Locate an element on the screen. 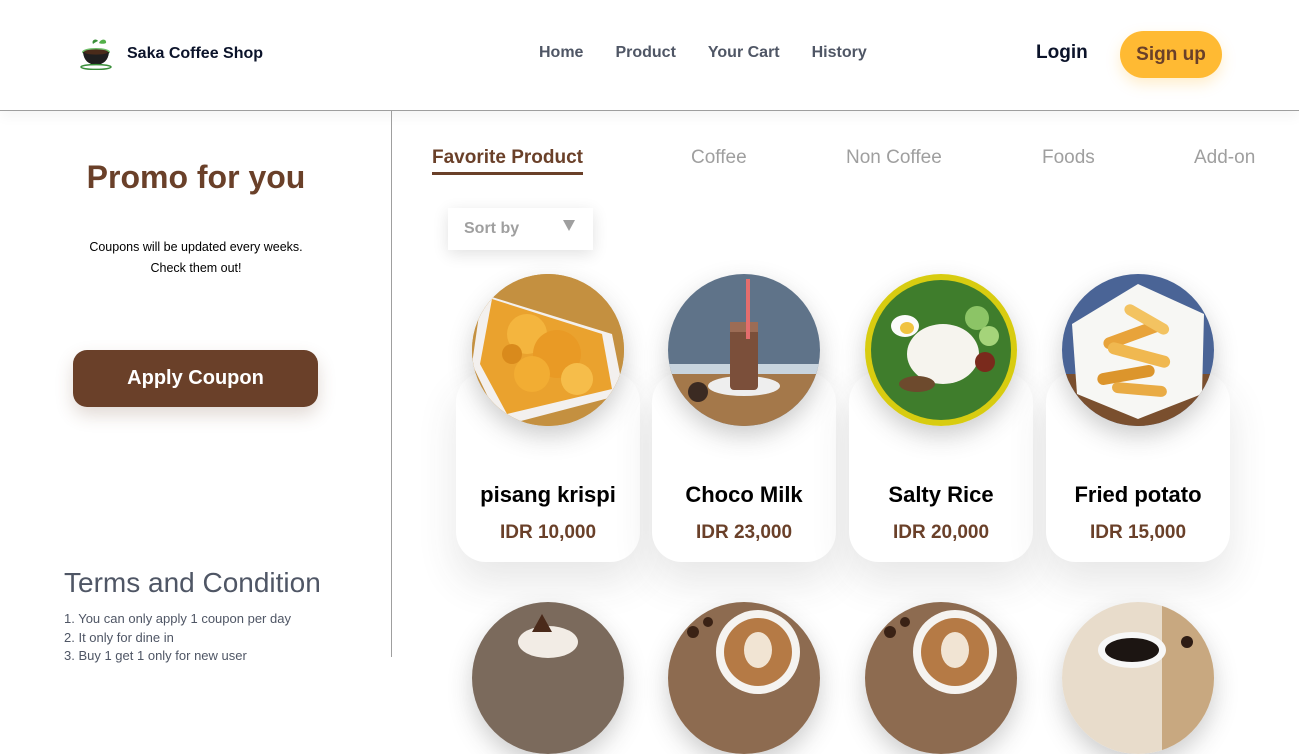 The image size is (1299, 754). coffee-cup-logo-icon is located at coordinates (96, 54).